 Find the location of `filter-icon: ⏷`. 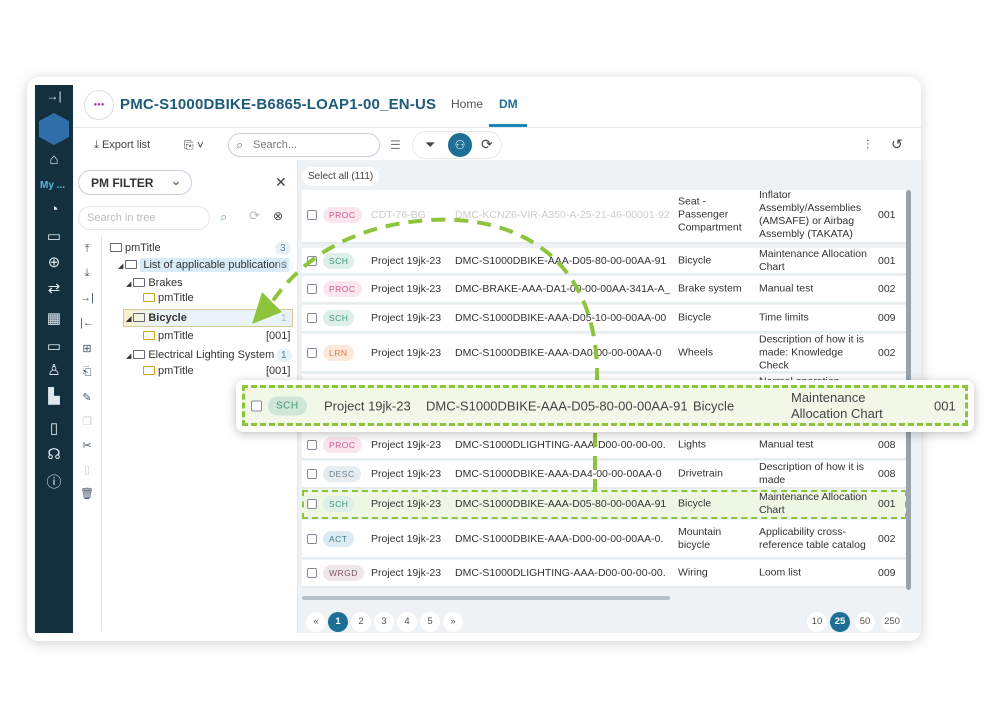

filter-icon: ⏷ is located at coordinates (430, 145).